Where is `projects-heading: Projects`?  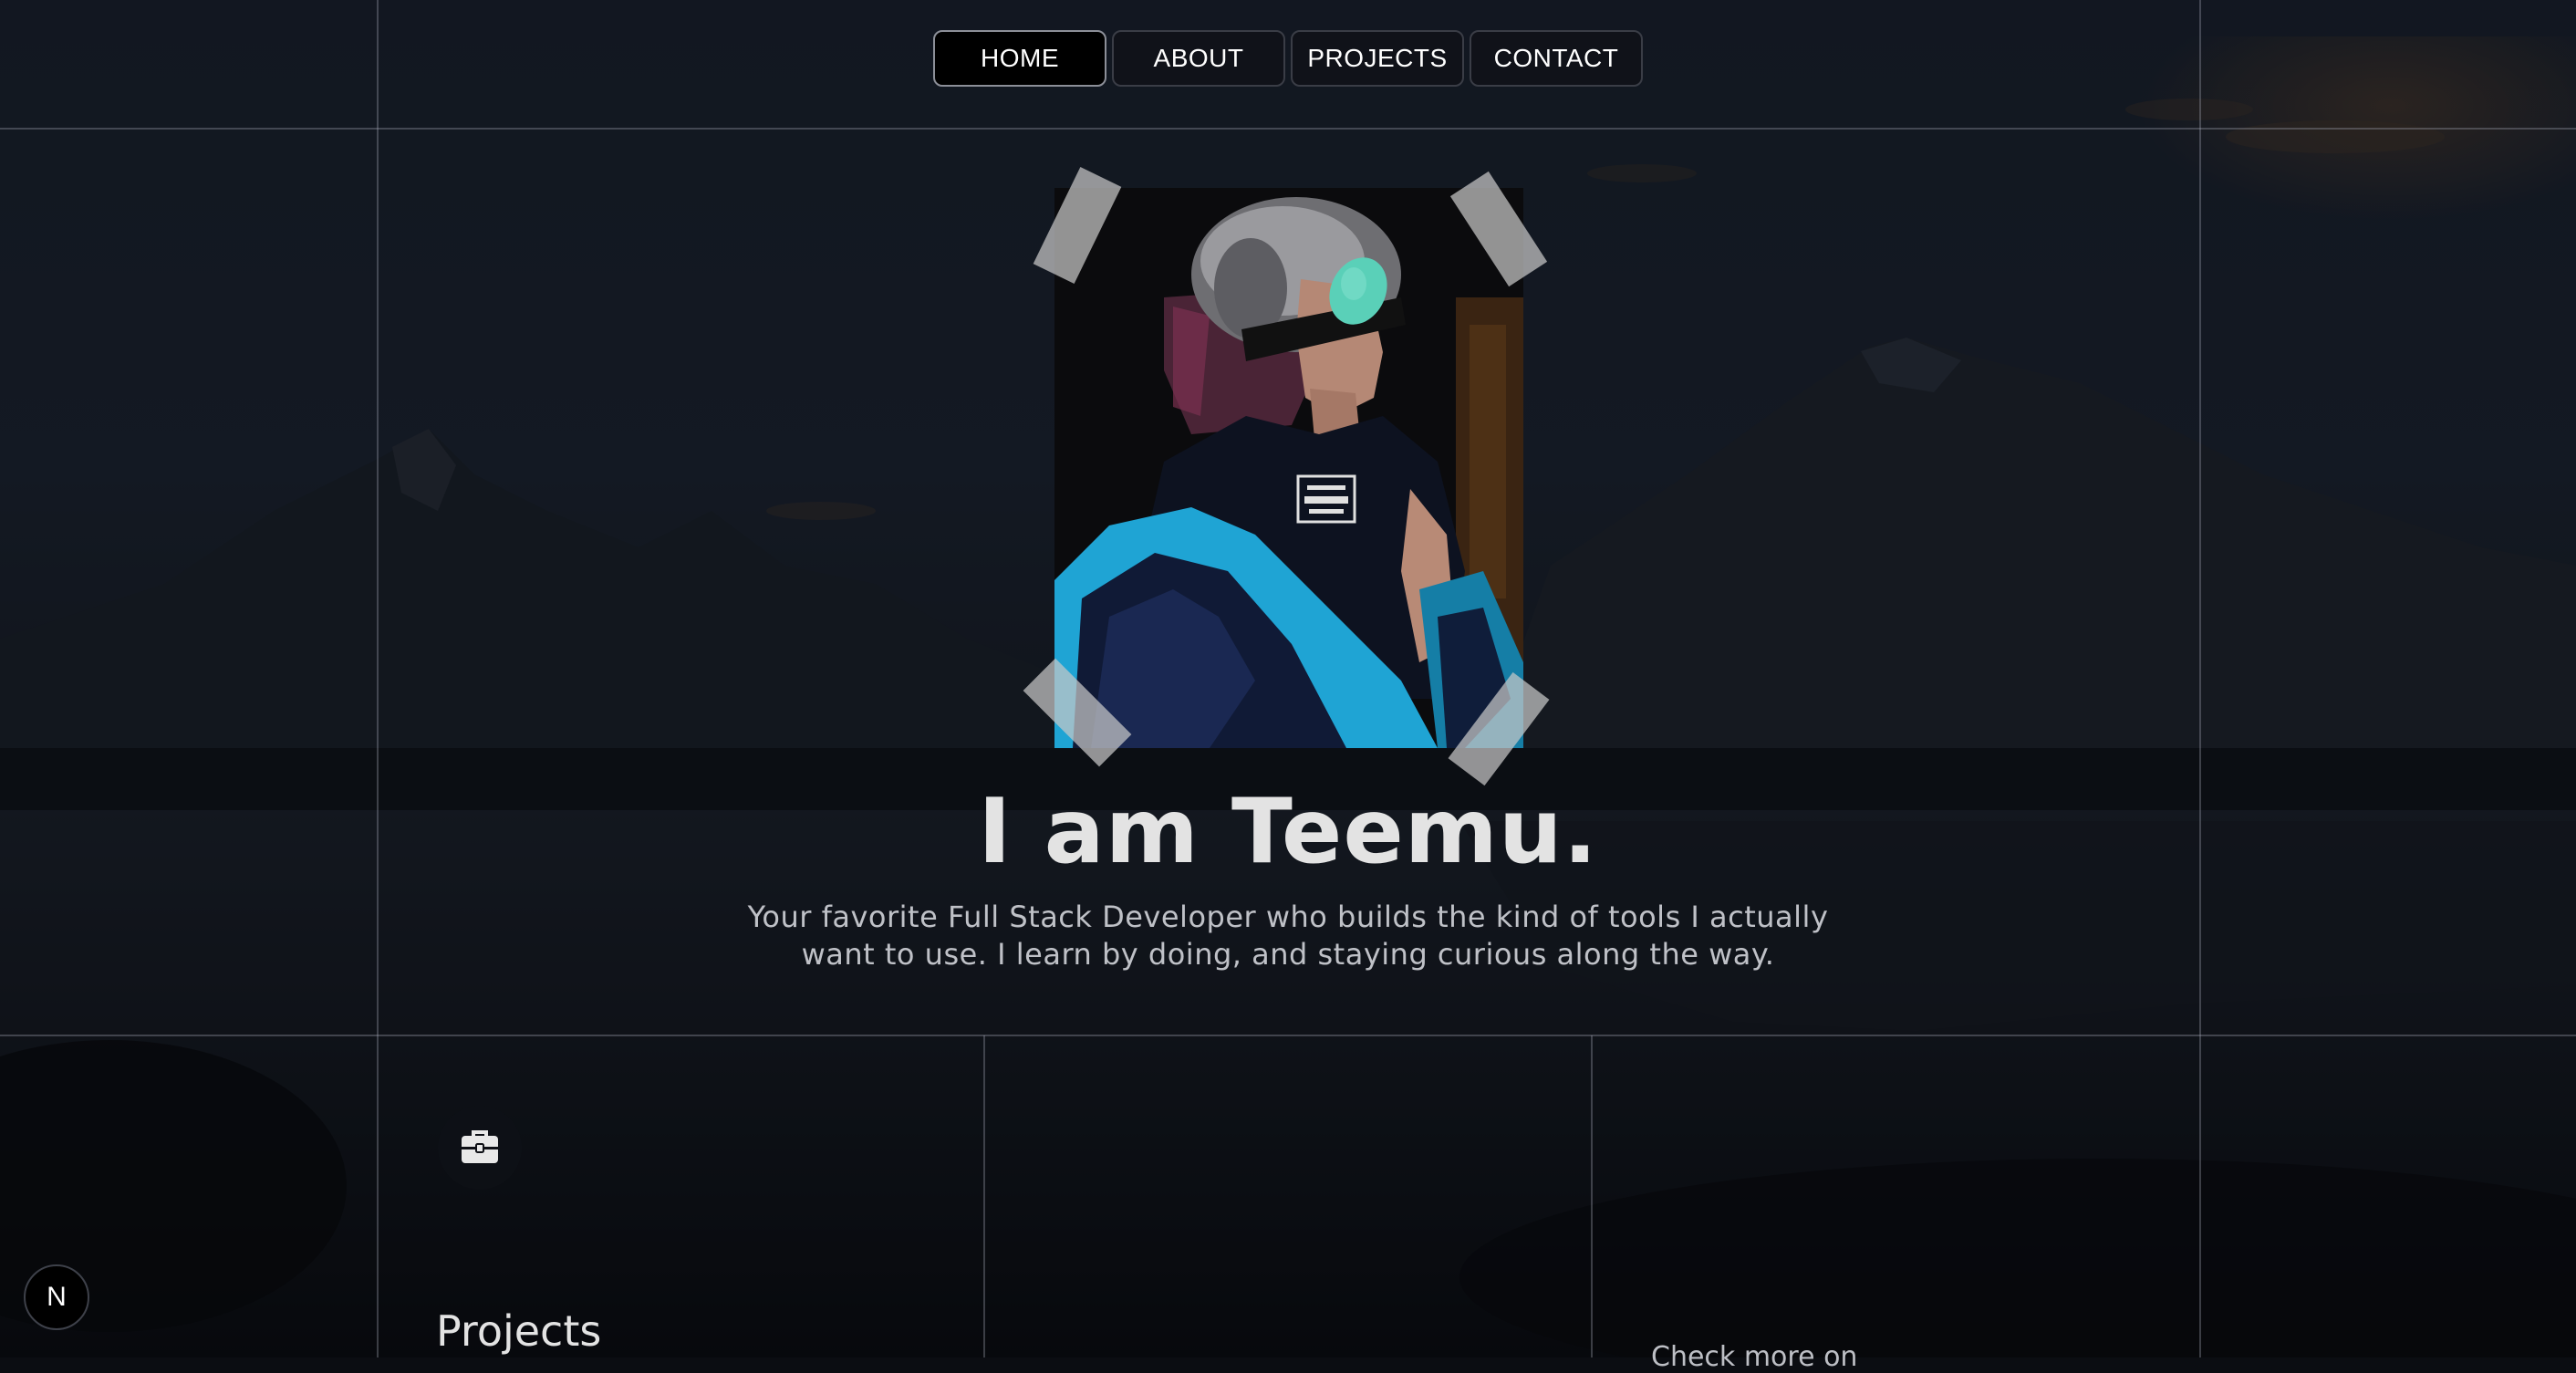
projects-heading: Projects is located at coordinates (519, 1331).